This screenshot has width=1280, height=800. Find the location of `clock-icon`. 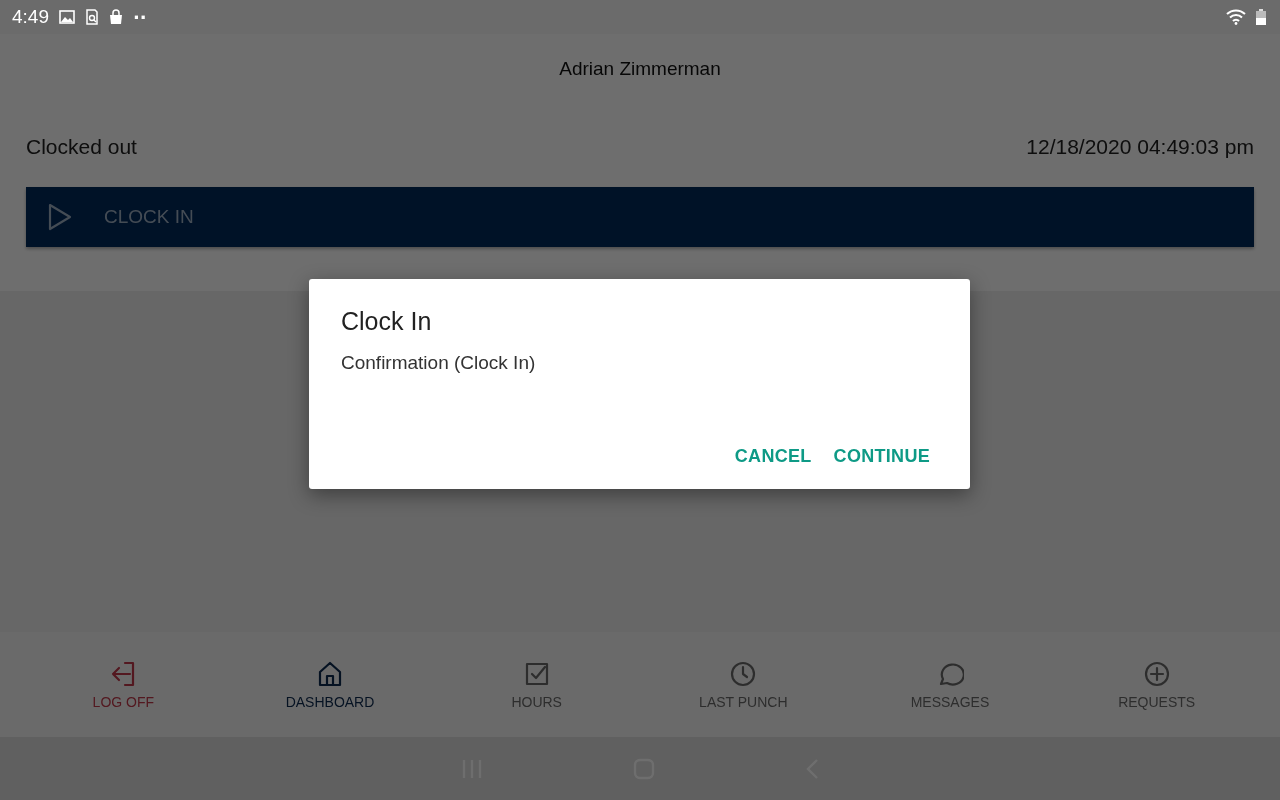

clock-icon is located at coordinates (743, 673).